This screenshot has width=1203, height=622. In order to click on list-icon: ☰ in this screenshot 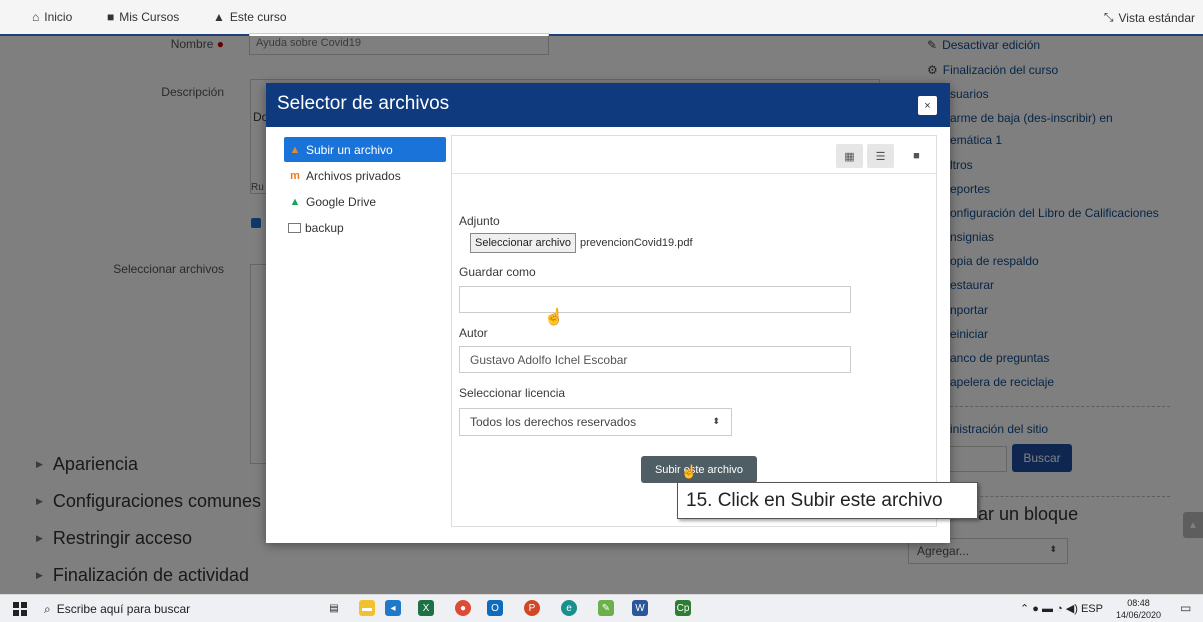, I will do `click(880, 156)`.